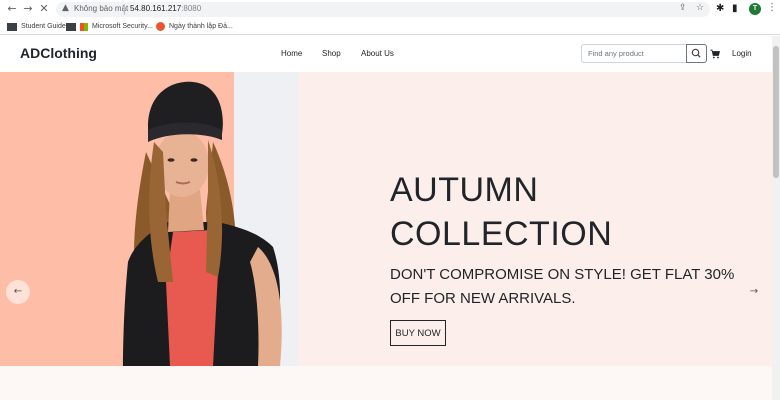  I want to click on close-icon: ✕, so click(44, 9).